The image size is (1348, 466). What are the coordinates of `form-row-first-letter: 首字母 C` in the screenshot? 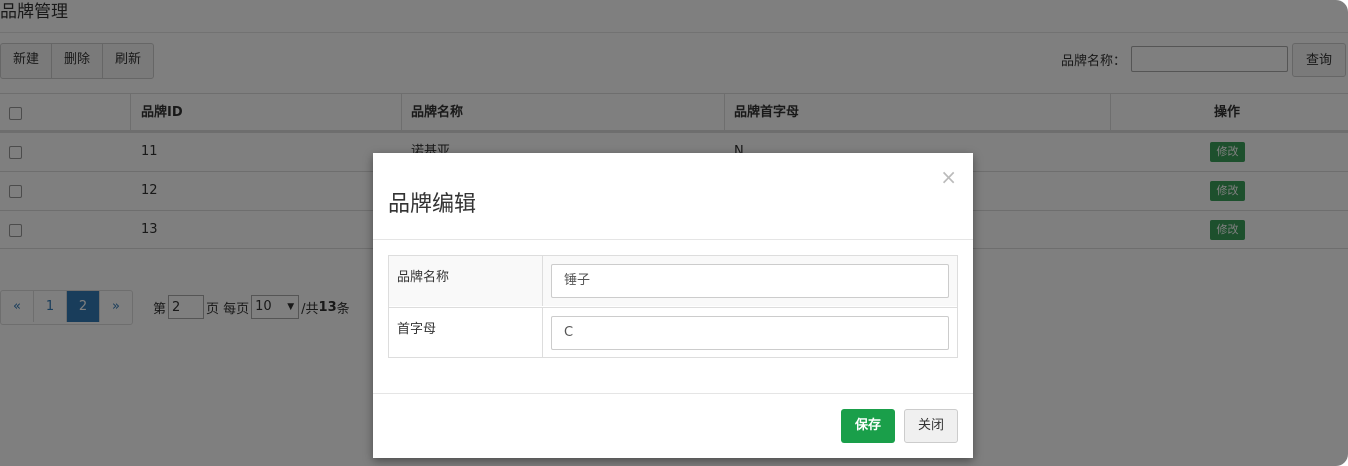 It's located at (673, 332).